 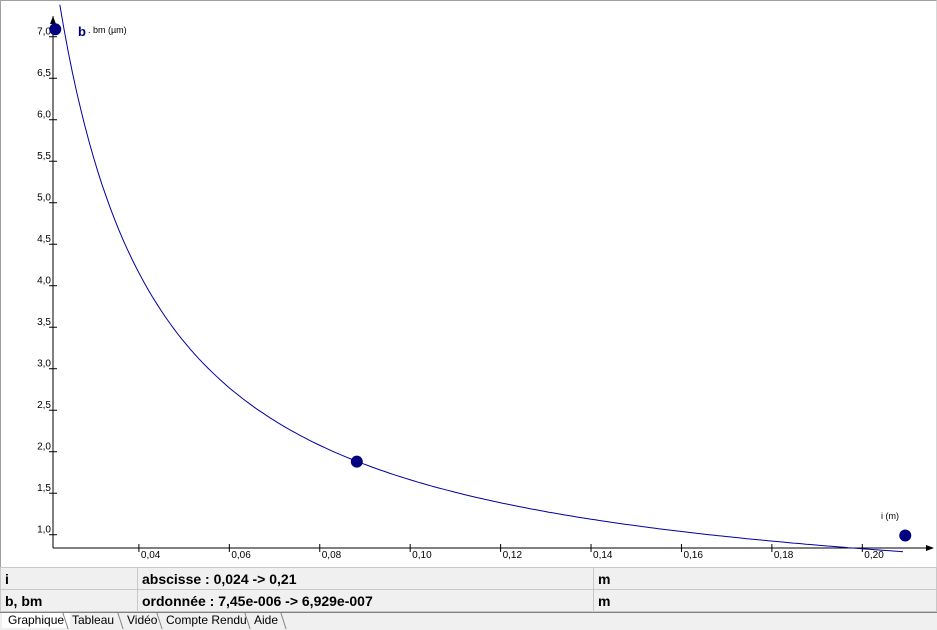 What do you see at coordinates (36, 620) in the screenshot?
I see `tab-graphique: Graphique` at bounding box center [36, 620].